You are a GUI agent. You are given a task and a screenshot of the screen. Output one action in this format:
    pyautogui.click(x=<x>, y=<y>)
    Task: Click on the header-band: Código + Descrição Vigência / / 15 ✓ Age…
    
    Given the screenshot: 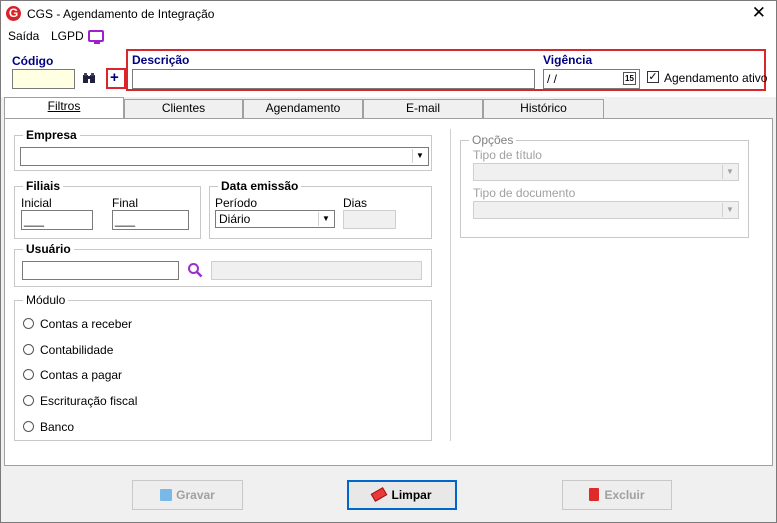 What is the action you would take?
    pyautogui.click(x=388, y=72)
    